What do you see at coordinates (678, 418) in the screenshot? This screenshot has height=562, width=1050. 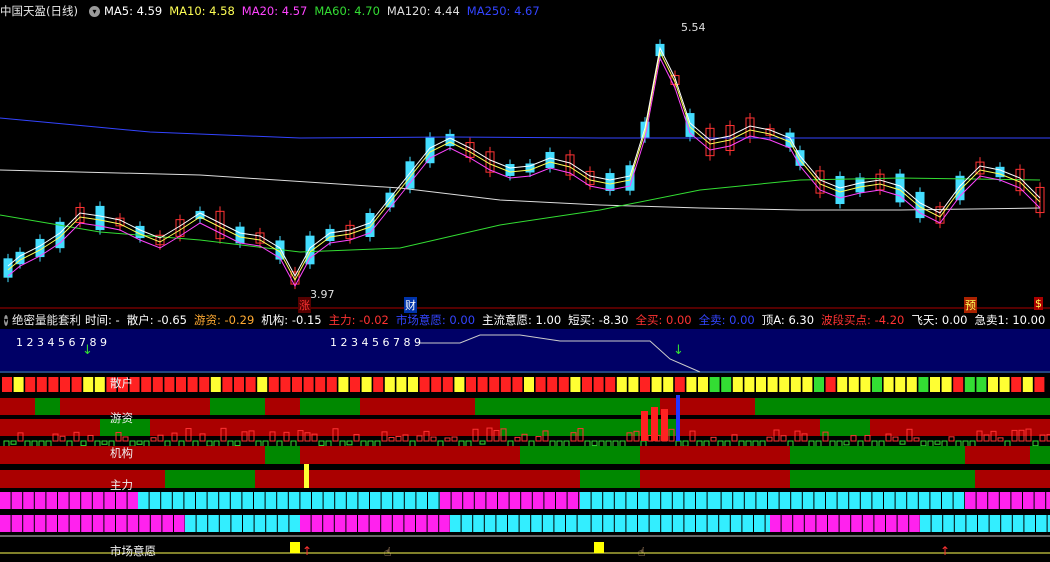 I see `spike-bar-blue` at bounding box center [678, 418].